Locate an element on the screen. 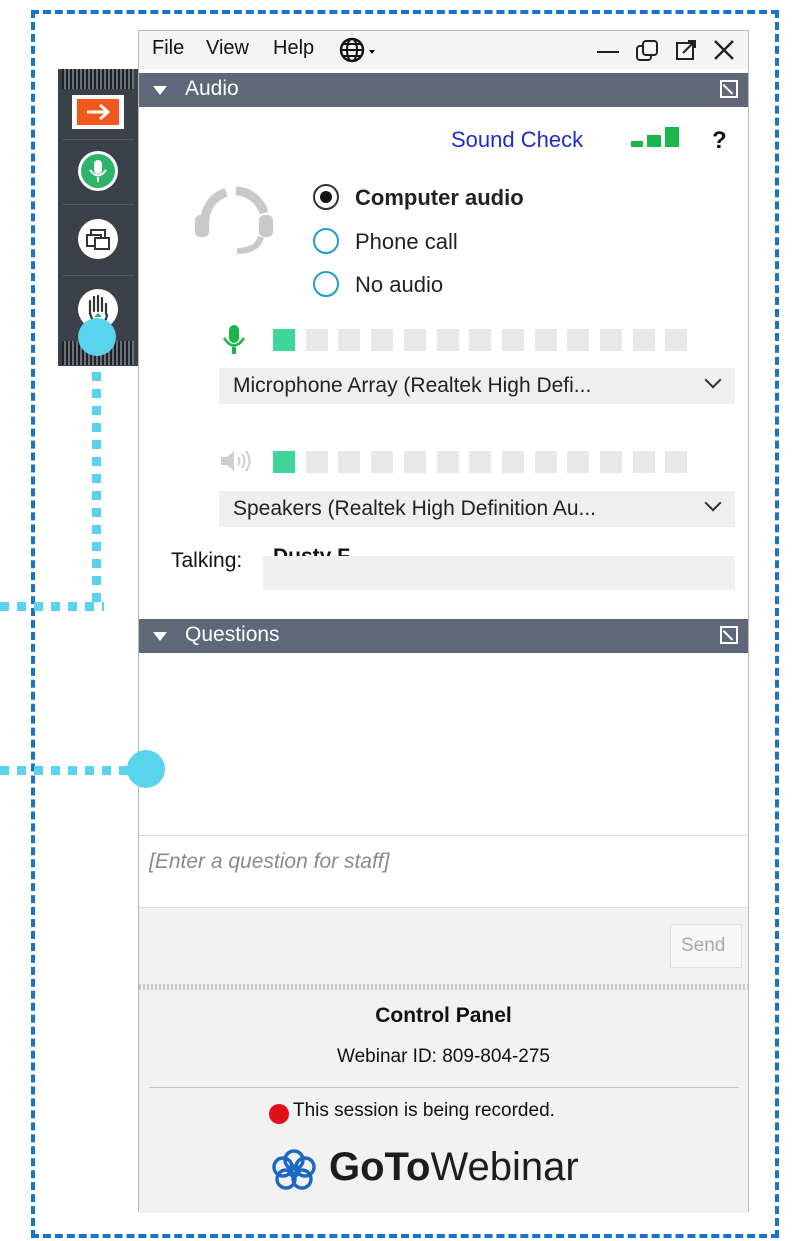 This screenshot has width=793, height=1241. popout-button is located at coordinates (686, 50).